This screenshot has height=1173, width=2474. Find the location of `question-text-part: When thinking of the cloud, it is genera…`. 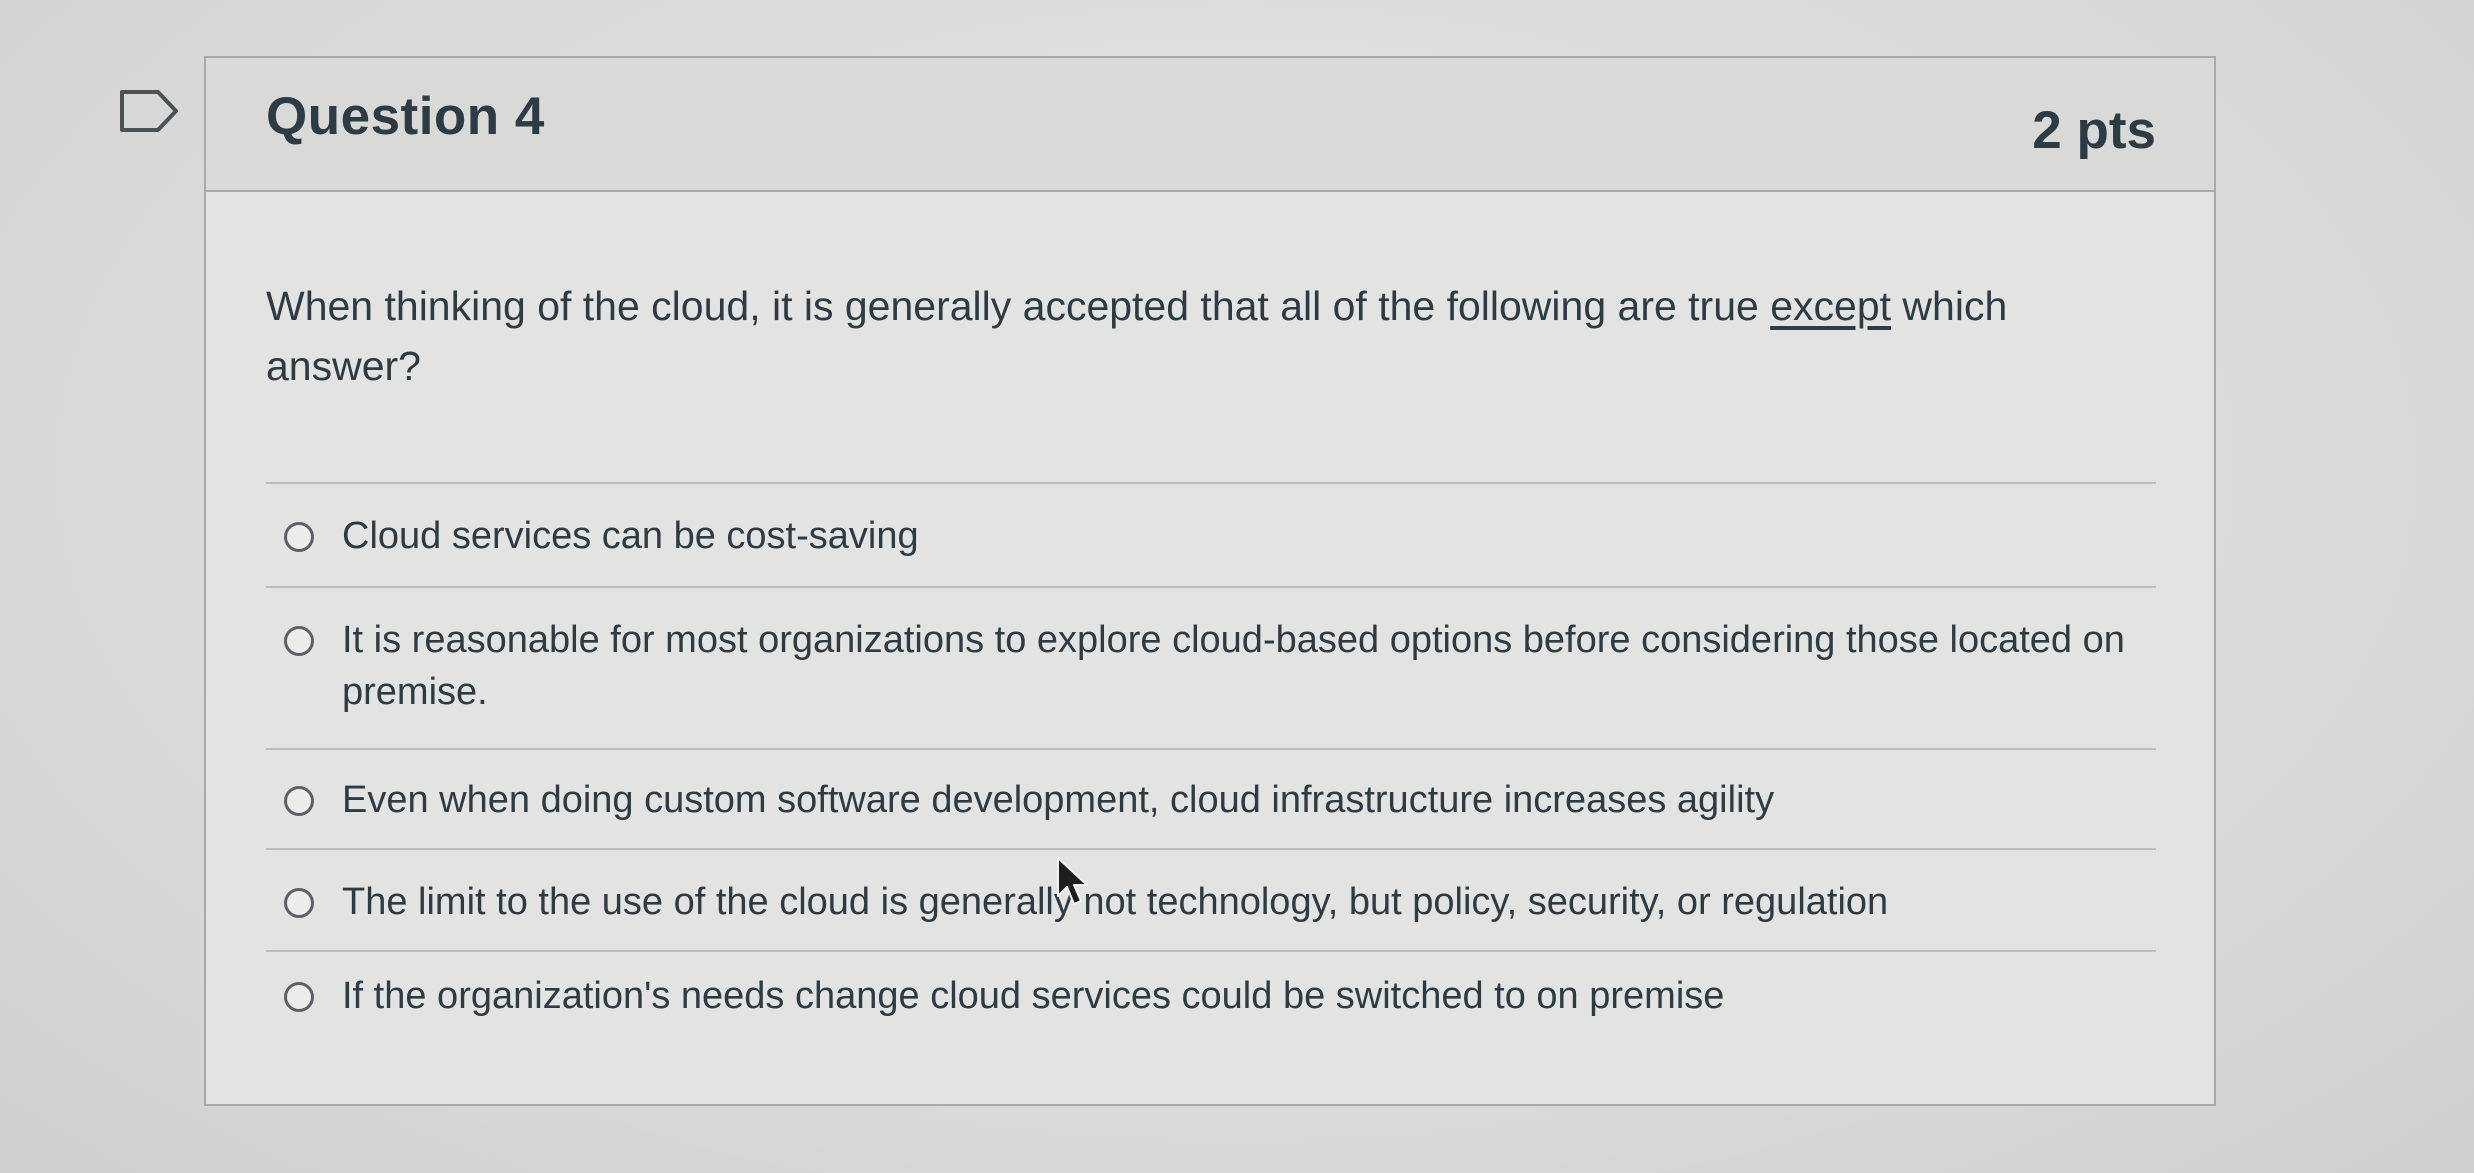

question-text-part: When thinking of the cloud, it is genera… is located at coordinates (1018, 306).